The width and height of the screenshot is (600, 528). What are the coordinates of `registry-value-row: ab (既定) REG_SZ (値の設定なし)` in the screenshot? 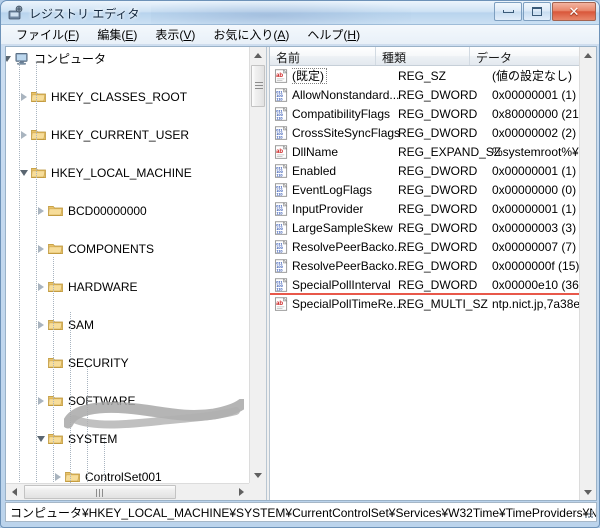 It's located at (424, 75).